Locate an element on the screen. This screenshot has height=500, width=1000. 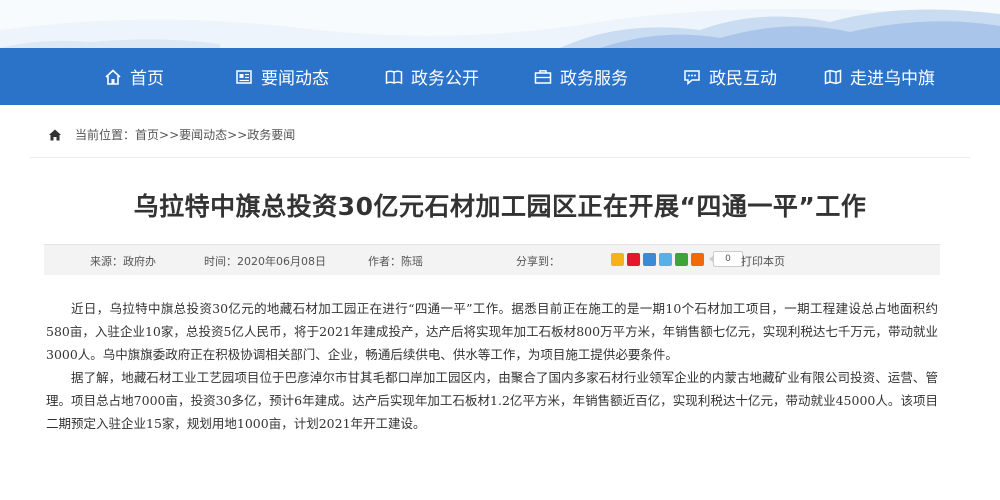
nav-item-interaction: 政民互动 is located at coordinates (730, 76).